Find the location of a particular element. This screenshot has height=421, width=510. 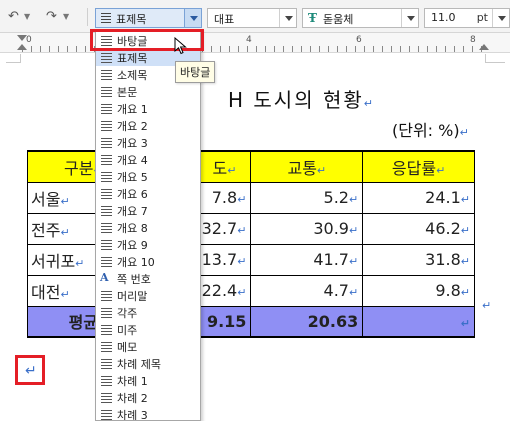

style-option-outline-1: 개요 1 is located at coordinates (148, 108).